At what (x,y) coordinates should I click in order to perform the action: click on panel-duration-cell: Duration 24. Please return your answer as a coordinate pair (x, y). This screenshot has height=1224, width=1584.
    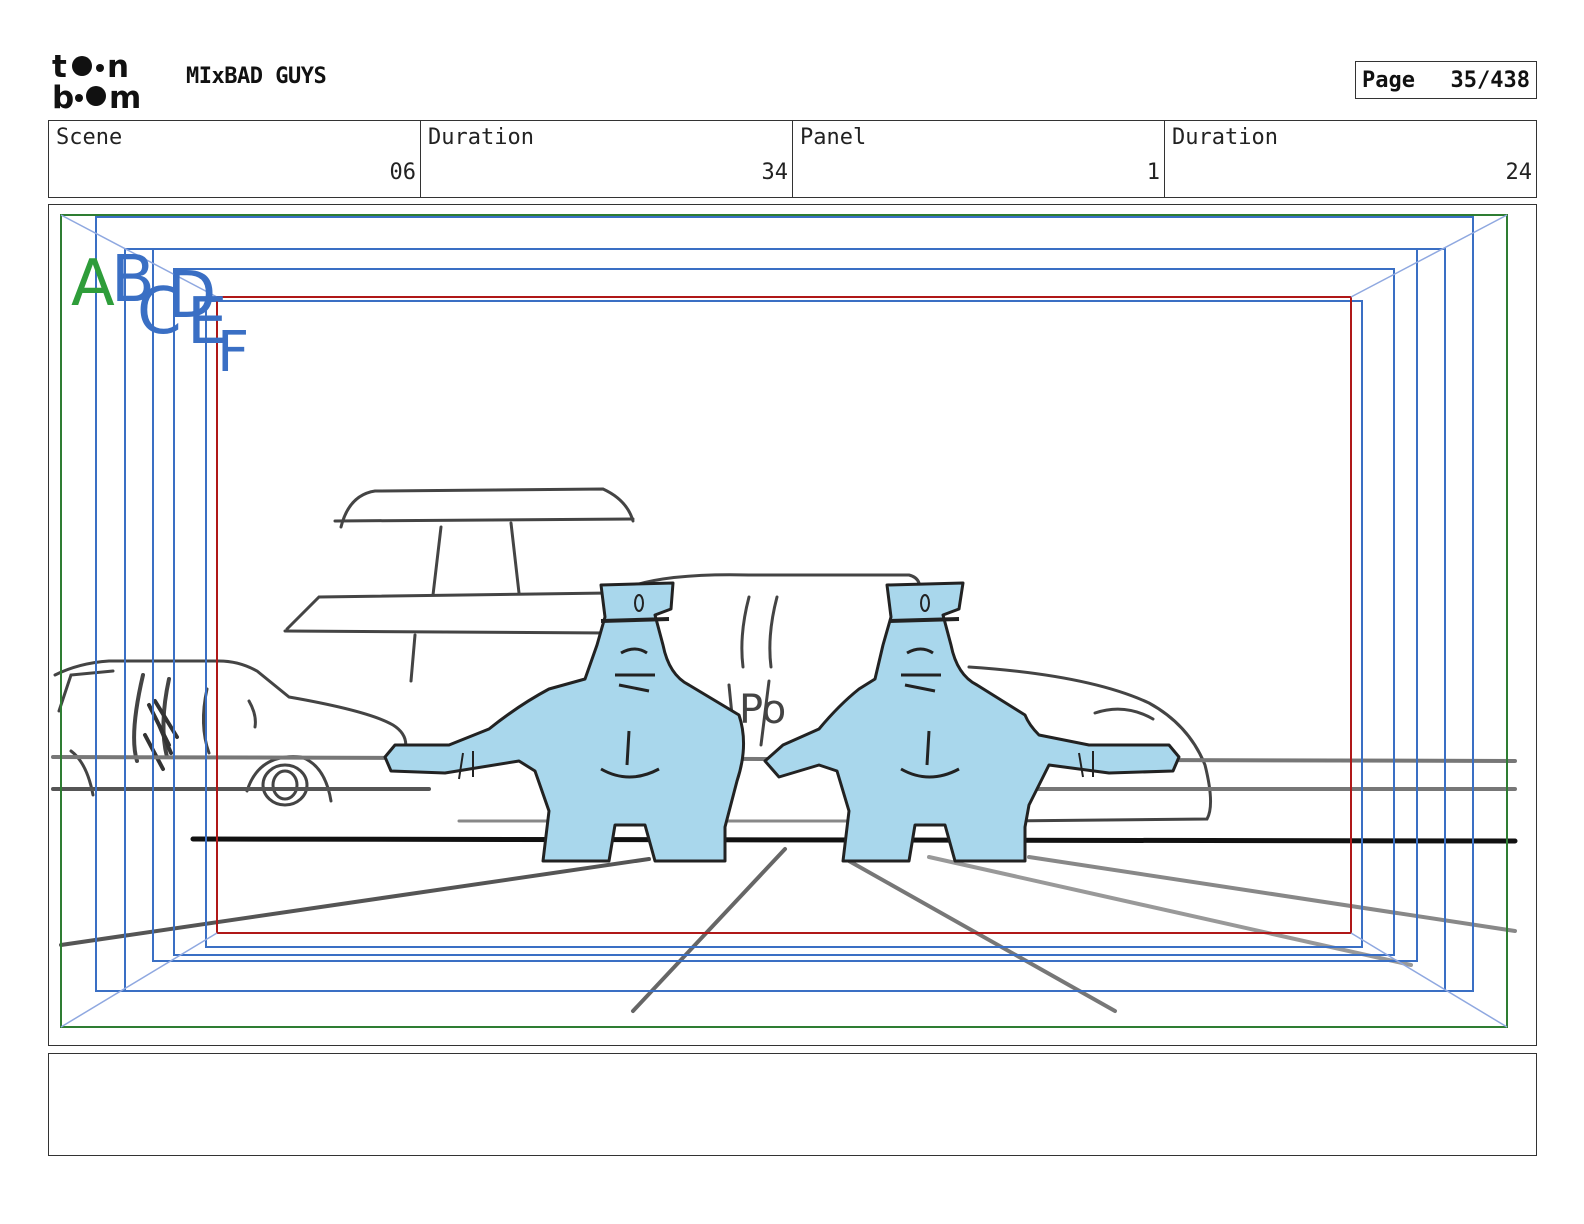
    Looking at the image, I should click on (1350, 159).